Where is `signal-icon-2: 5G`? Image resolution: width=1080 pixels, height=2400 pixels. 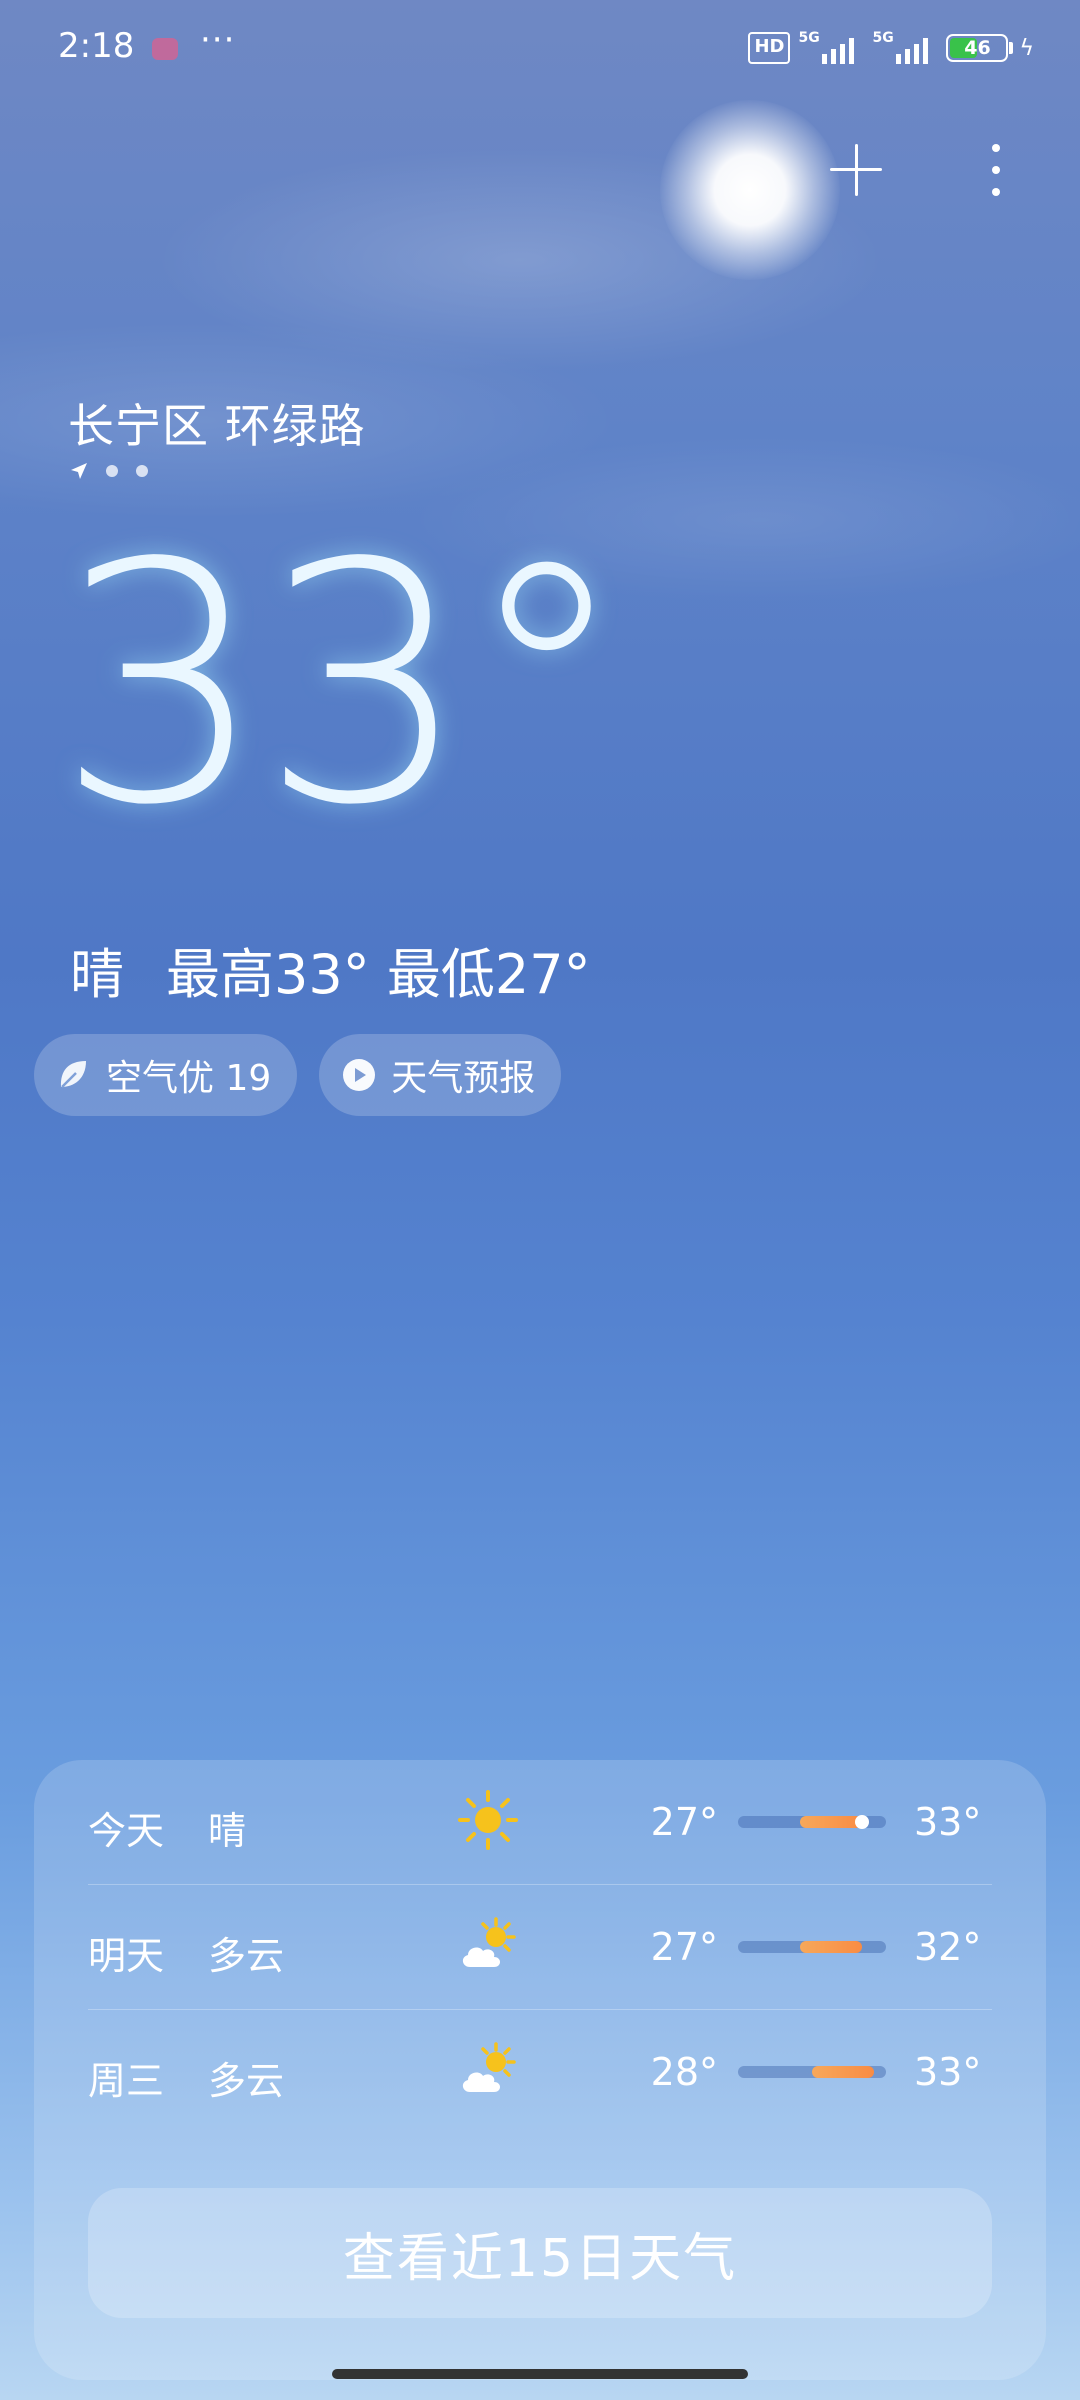 signal-icon-2: 5G is located at coordinates (905, 48).